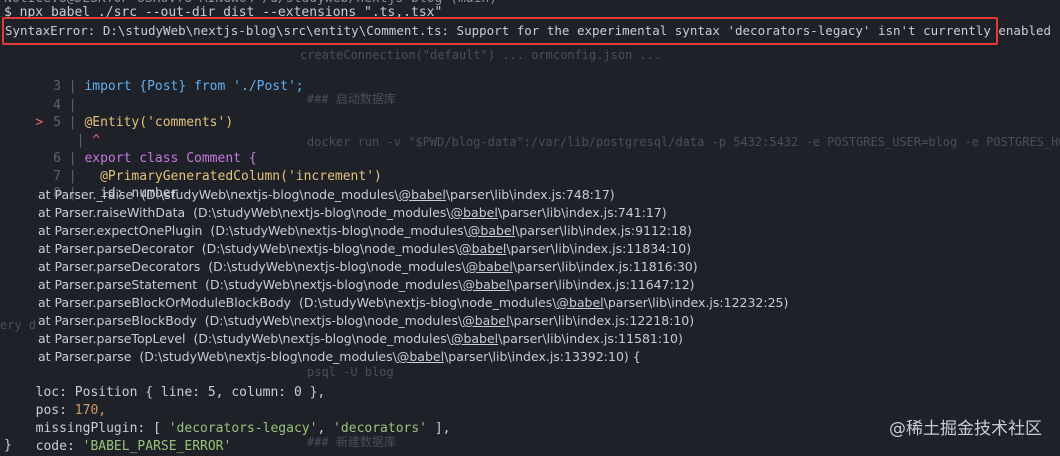  What do you see at coordinates (603, 230) in the screenshot?
I see `stack-location: \parser\lib\index.js:9112:18)` at bounding box center [603, 230].